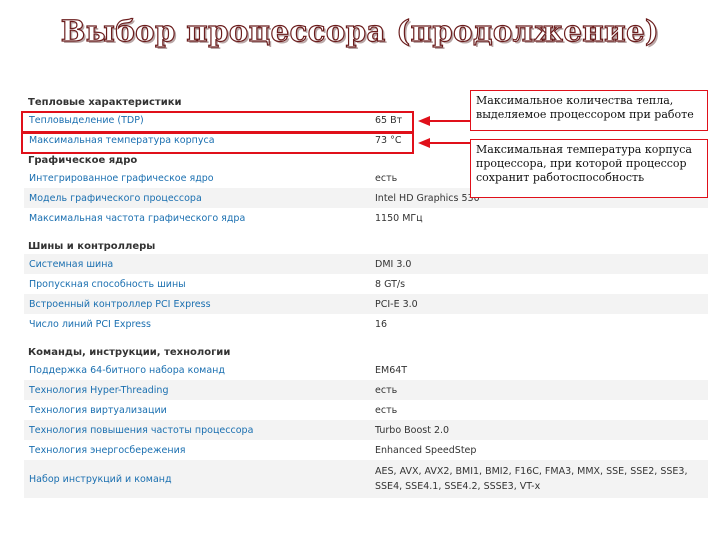 Image resolution: width=720 pixels, height=540 pixels. Describe the element at coordinates (424, 143) in the screenshot. I see `arrow-head-max-temp` at that location.